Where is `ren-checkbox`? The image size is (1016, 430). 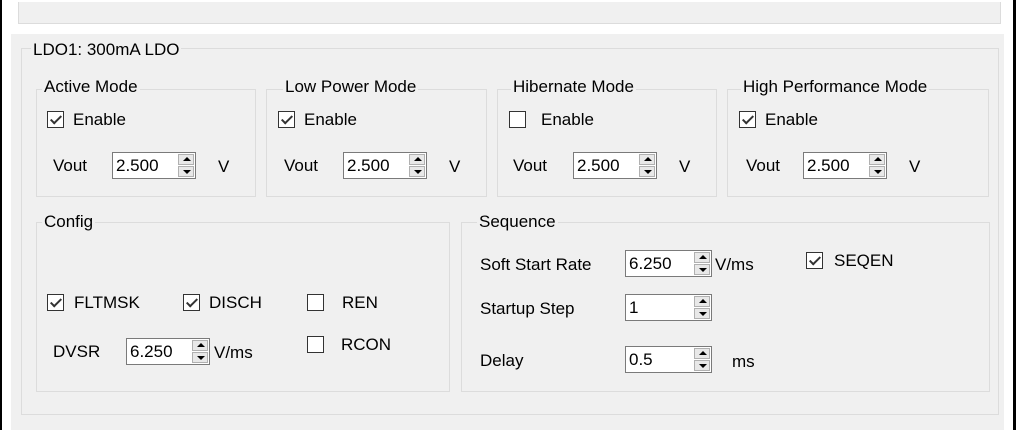 ren-checkbox is located at coordinates (315, 302).